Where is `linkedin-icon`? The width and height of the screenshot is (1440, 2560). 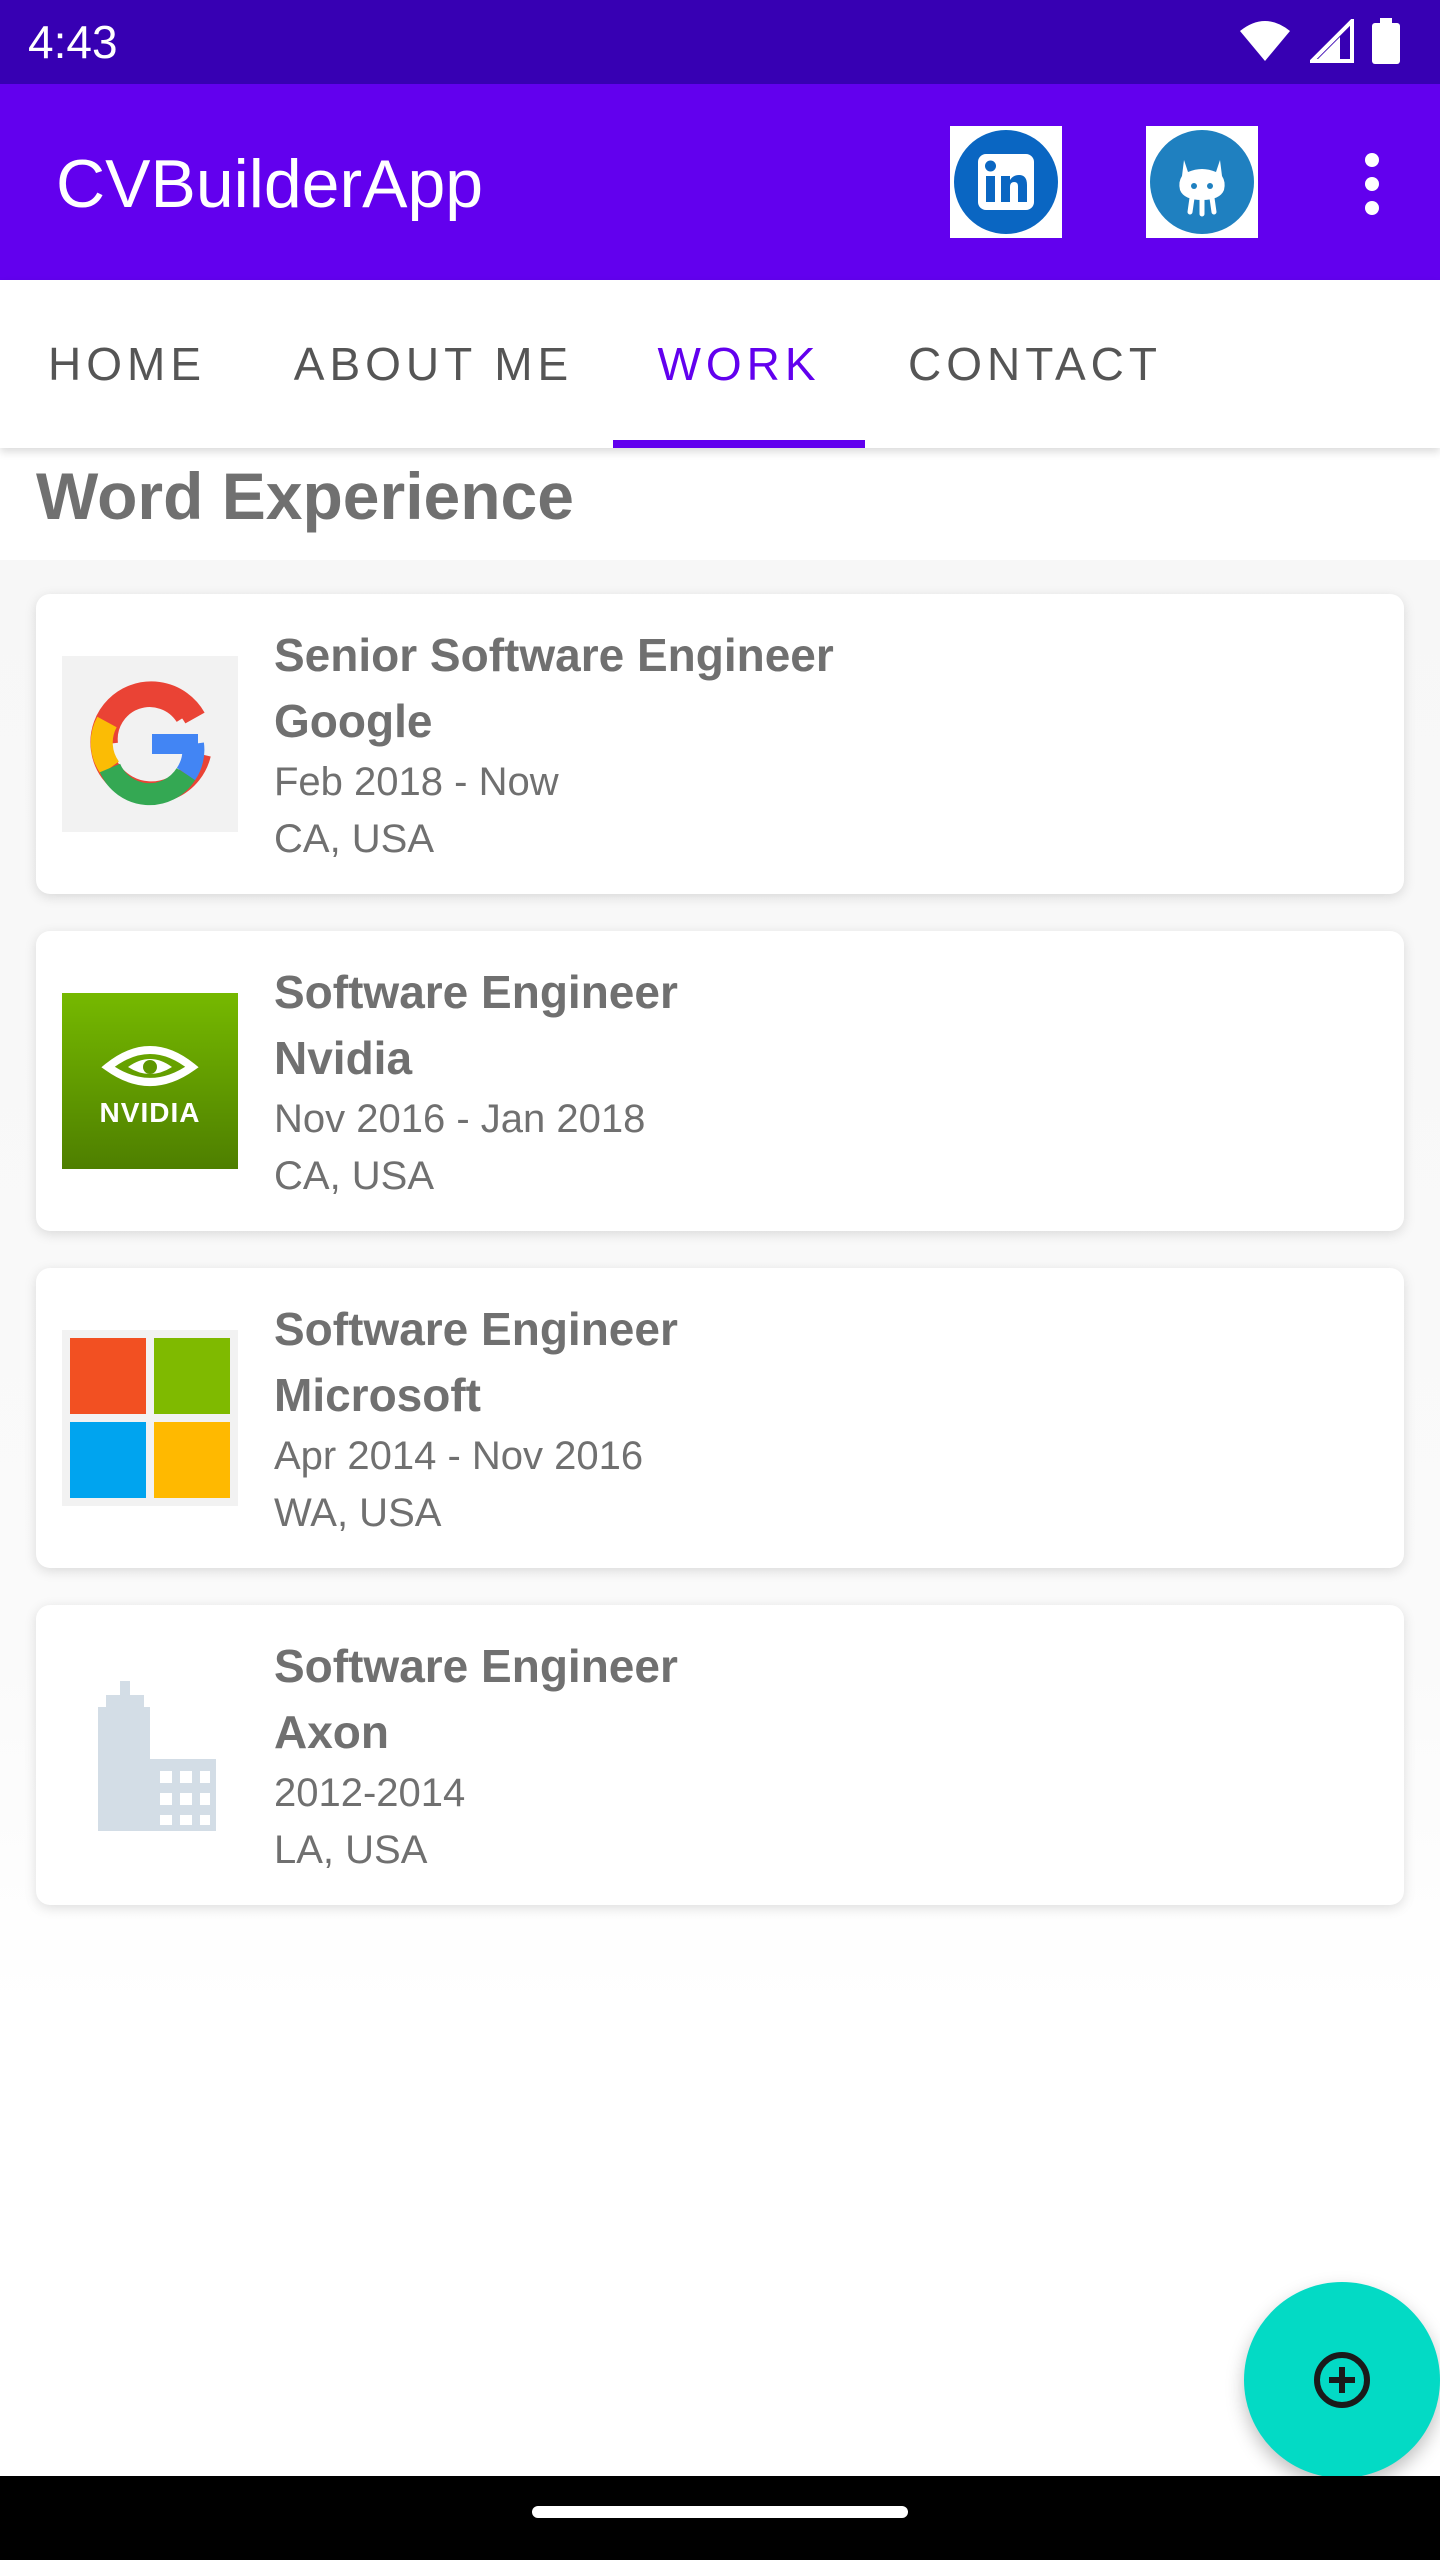
linkedin-icon is located at coordinates (1006, 182).